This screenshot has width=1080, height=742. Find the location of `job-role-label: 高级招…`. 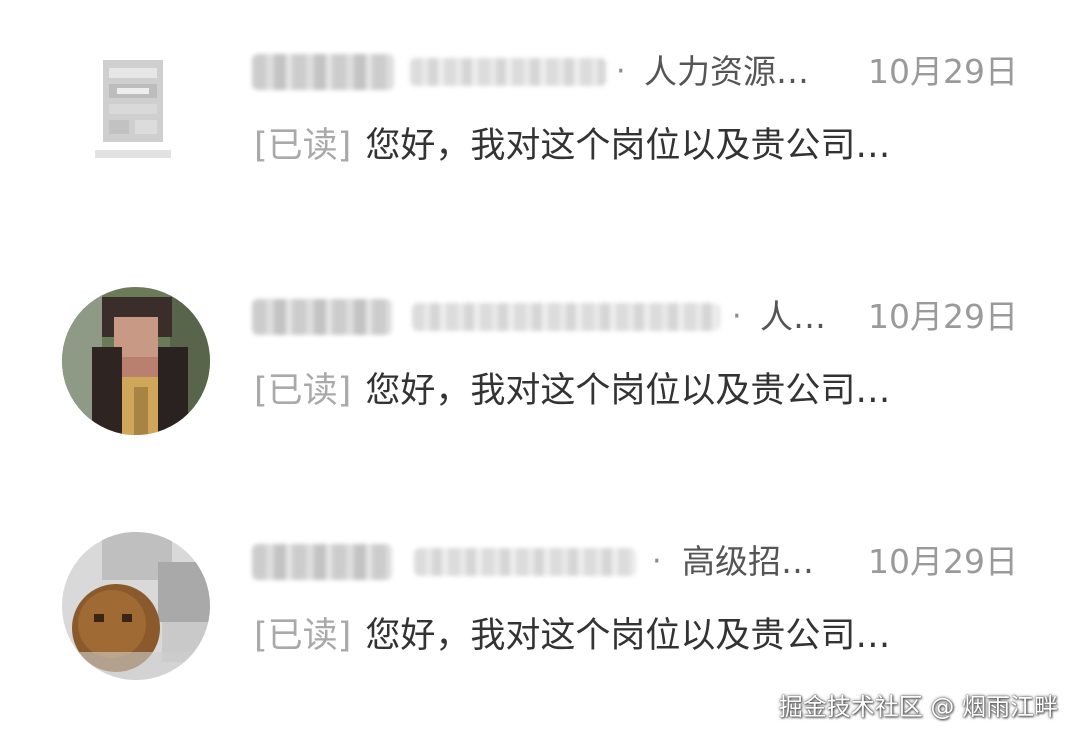

job-role-label: 高级招… is located at coordinates (748, 561).